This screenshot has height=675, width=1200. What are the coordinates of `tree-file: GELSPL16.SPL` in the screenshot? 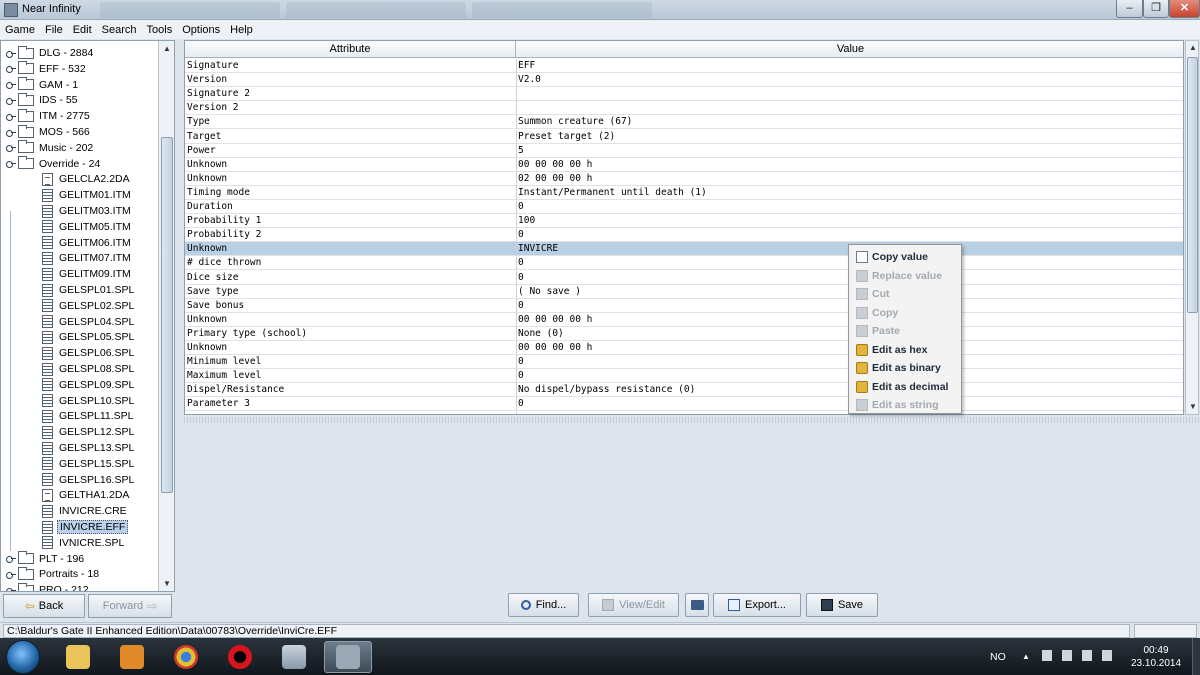 It's located at (89, 480).